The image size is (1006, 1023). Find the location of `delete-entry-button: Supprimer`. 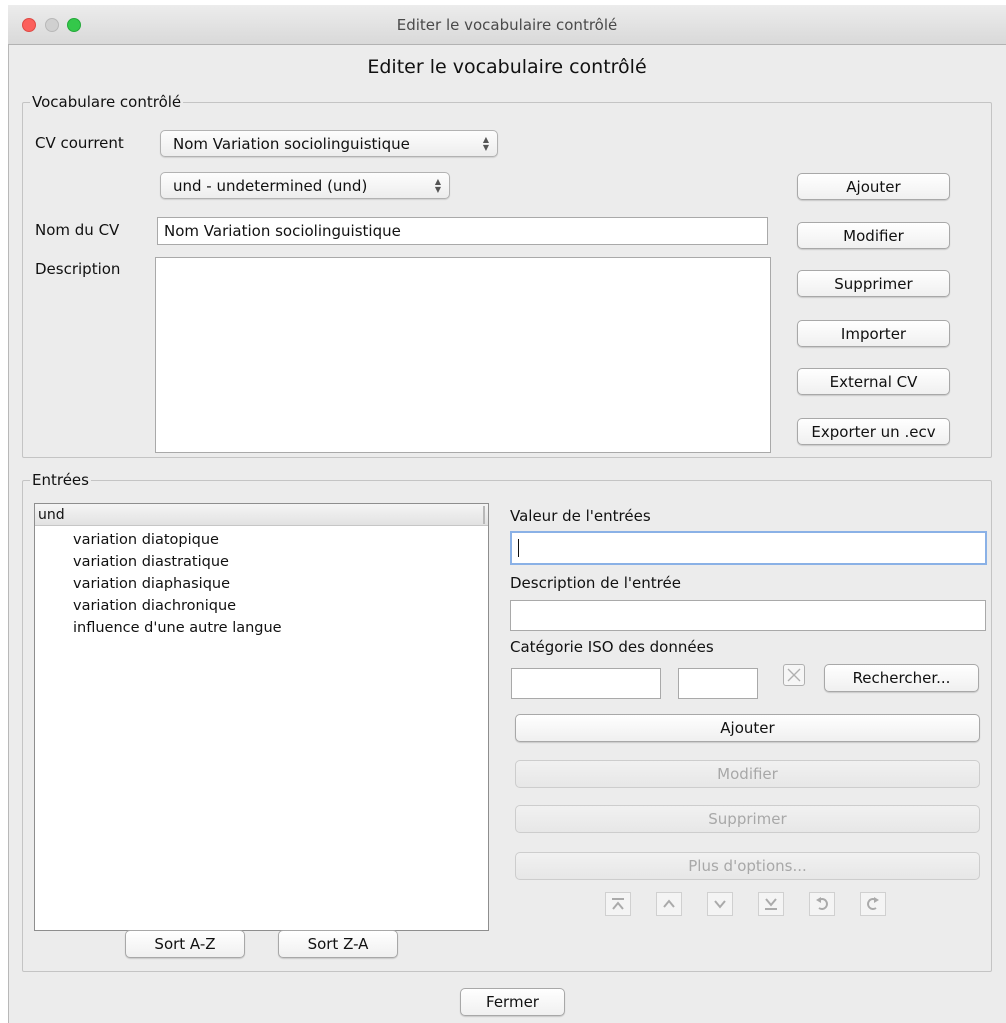

delete-entry-button: Supprimer is located at coordinates (747, 819).